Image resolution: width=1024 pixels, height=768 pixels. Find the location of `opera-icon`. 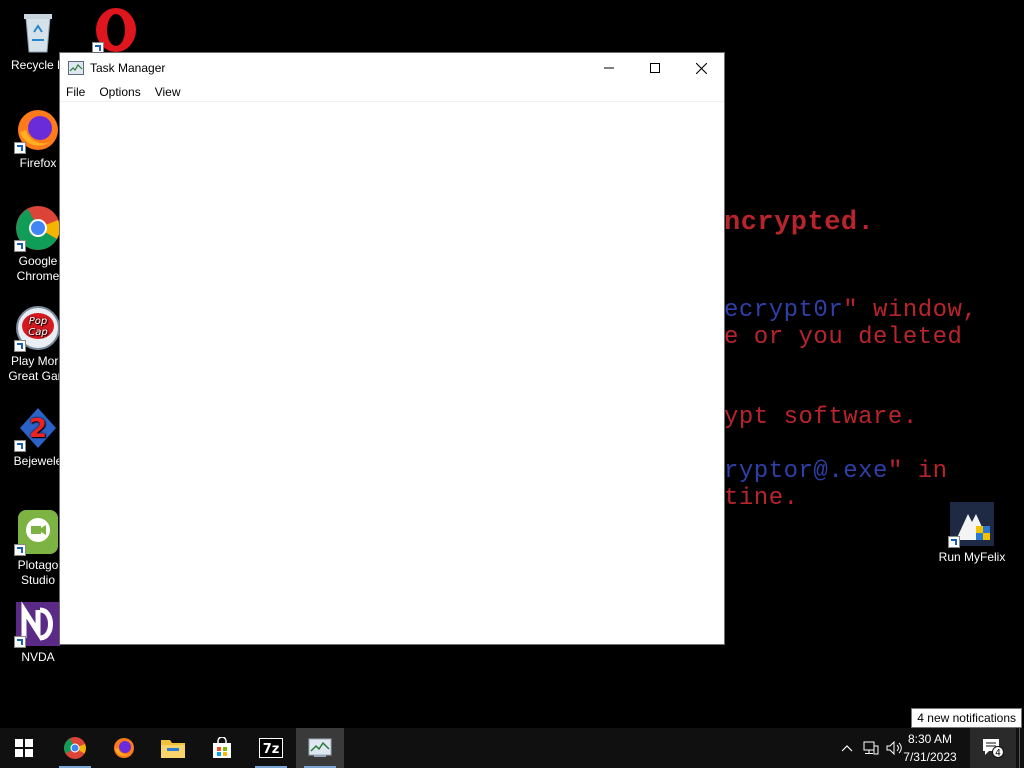

opera-icon is located at coordinates (116, 30).